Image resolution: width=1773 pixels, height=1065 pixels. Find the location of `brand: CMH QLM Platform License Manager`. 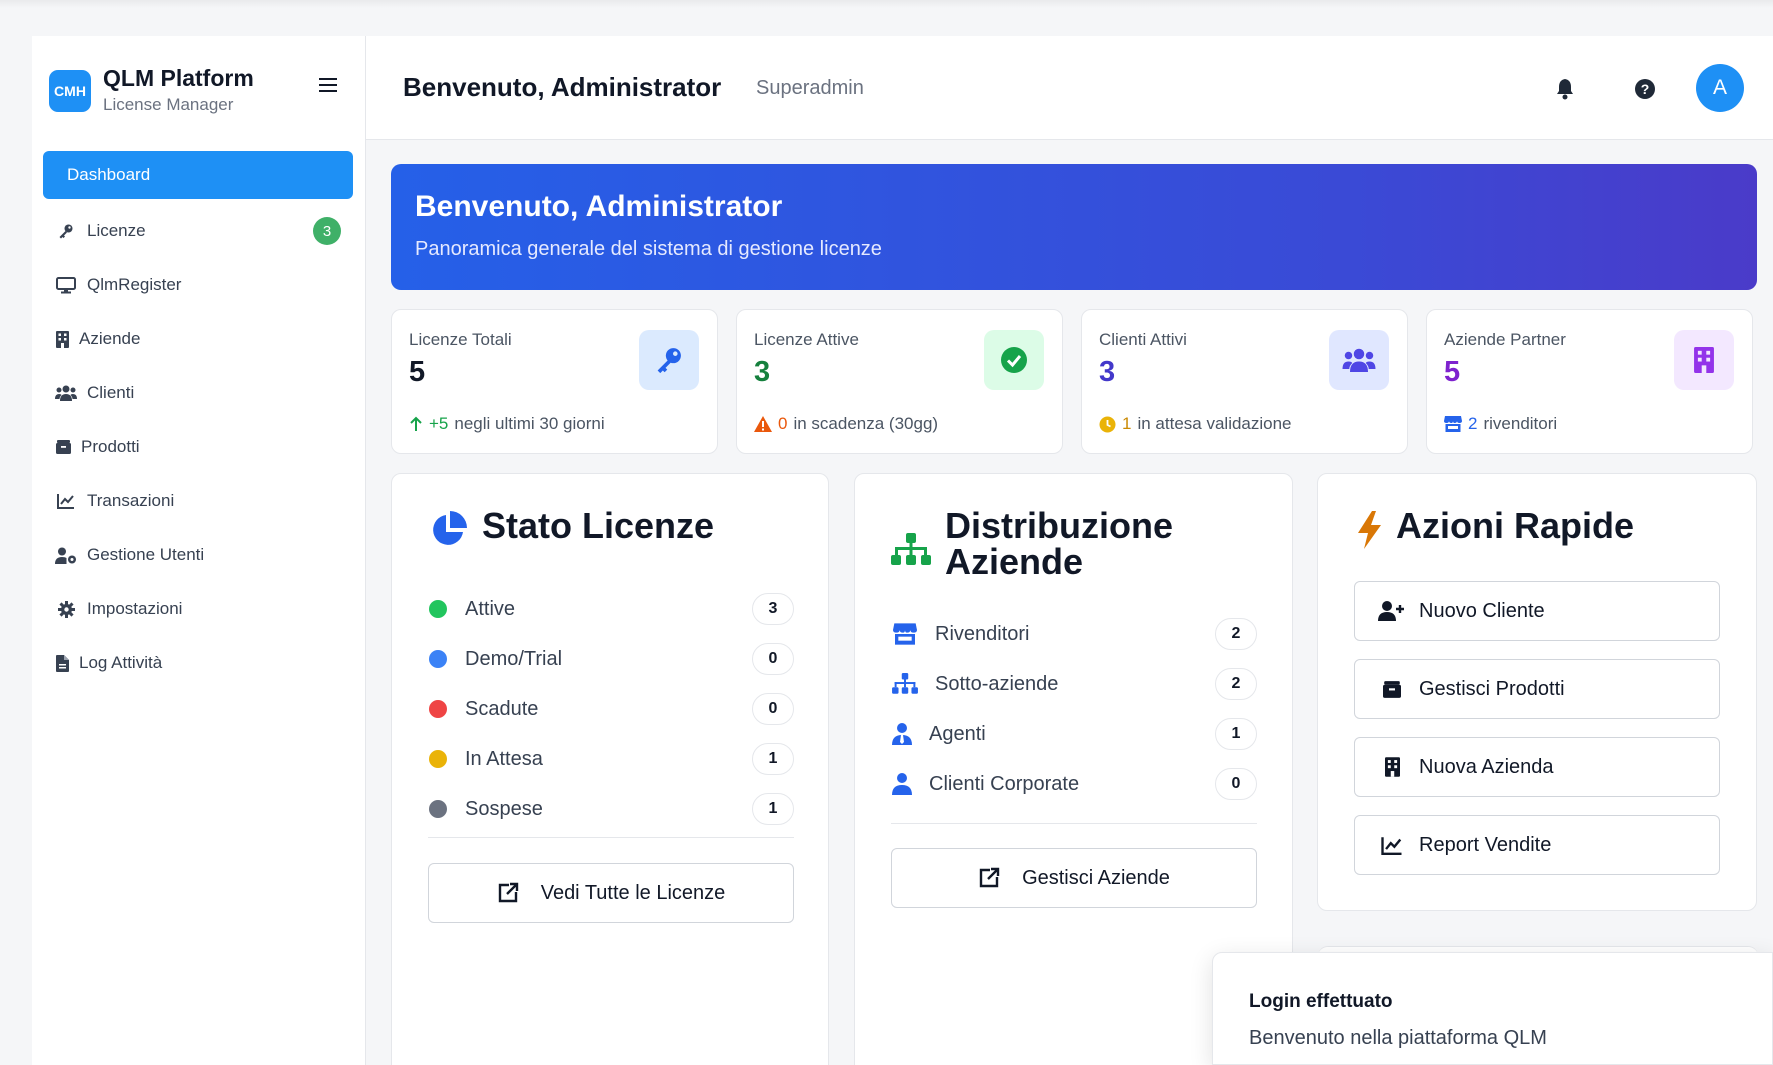

brand: CMH QLM Platform License Manager is located at coordinates (151, 89).